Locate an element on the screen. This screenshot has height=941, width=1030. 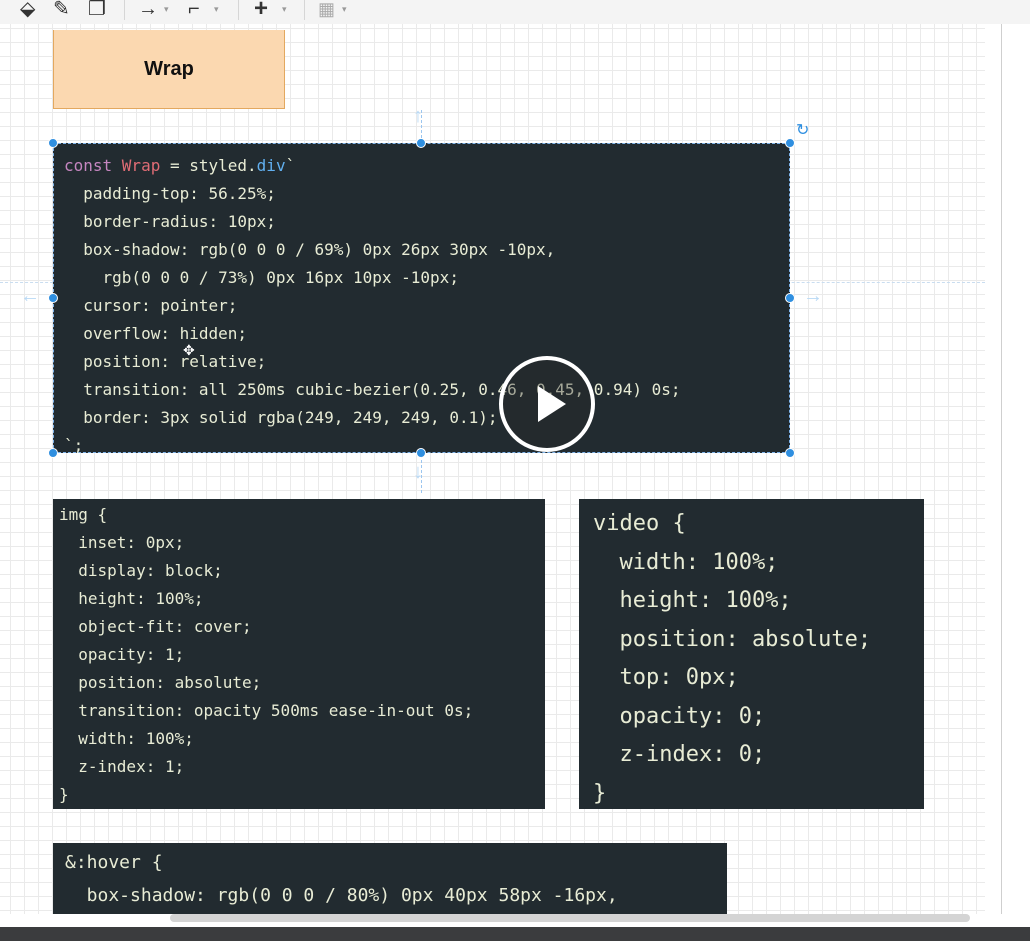
code-token: rgb(0 0 0 / 73%) 0px 16px 10px -10px; is located at coordinates (261, 277).